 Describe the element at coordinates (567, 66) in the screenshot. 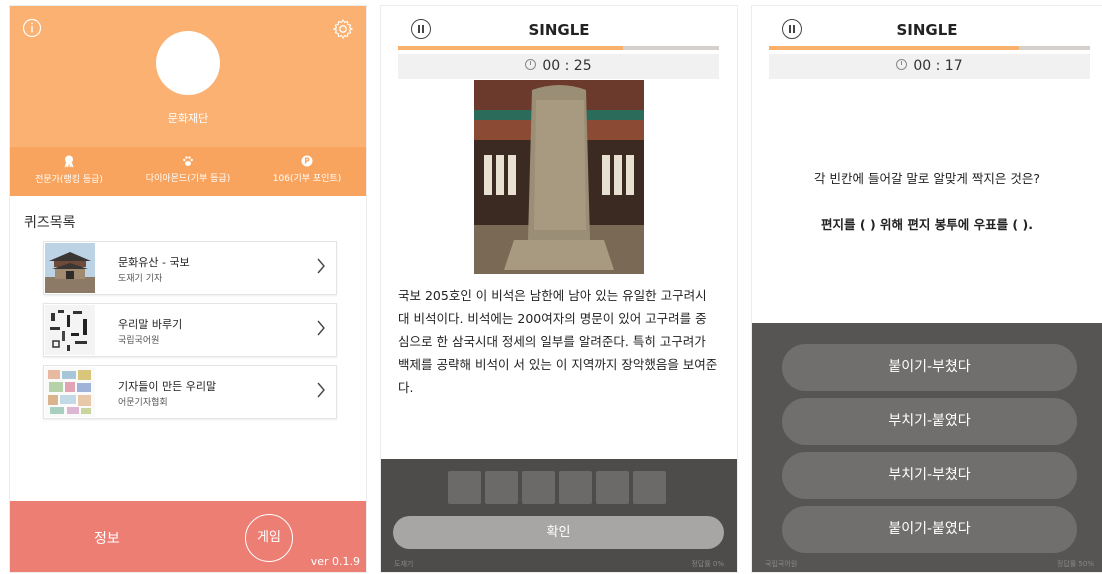

I see `timer-text: 00 : 25` at that location.